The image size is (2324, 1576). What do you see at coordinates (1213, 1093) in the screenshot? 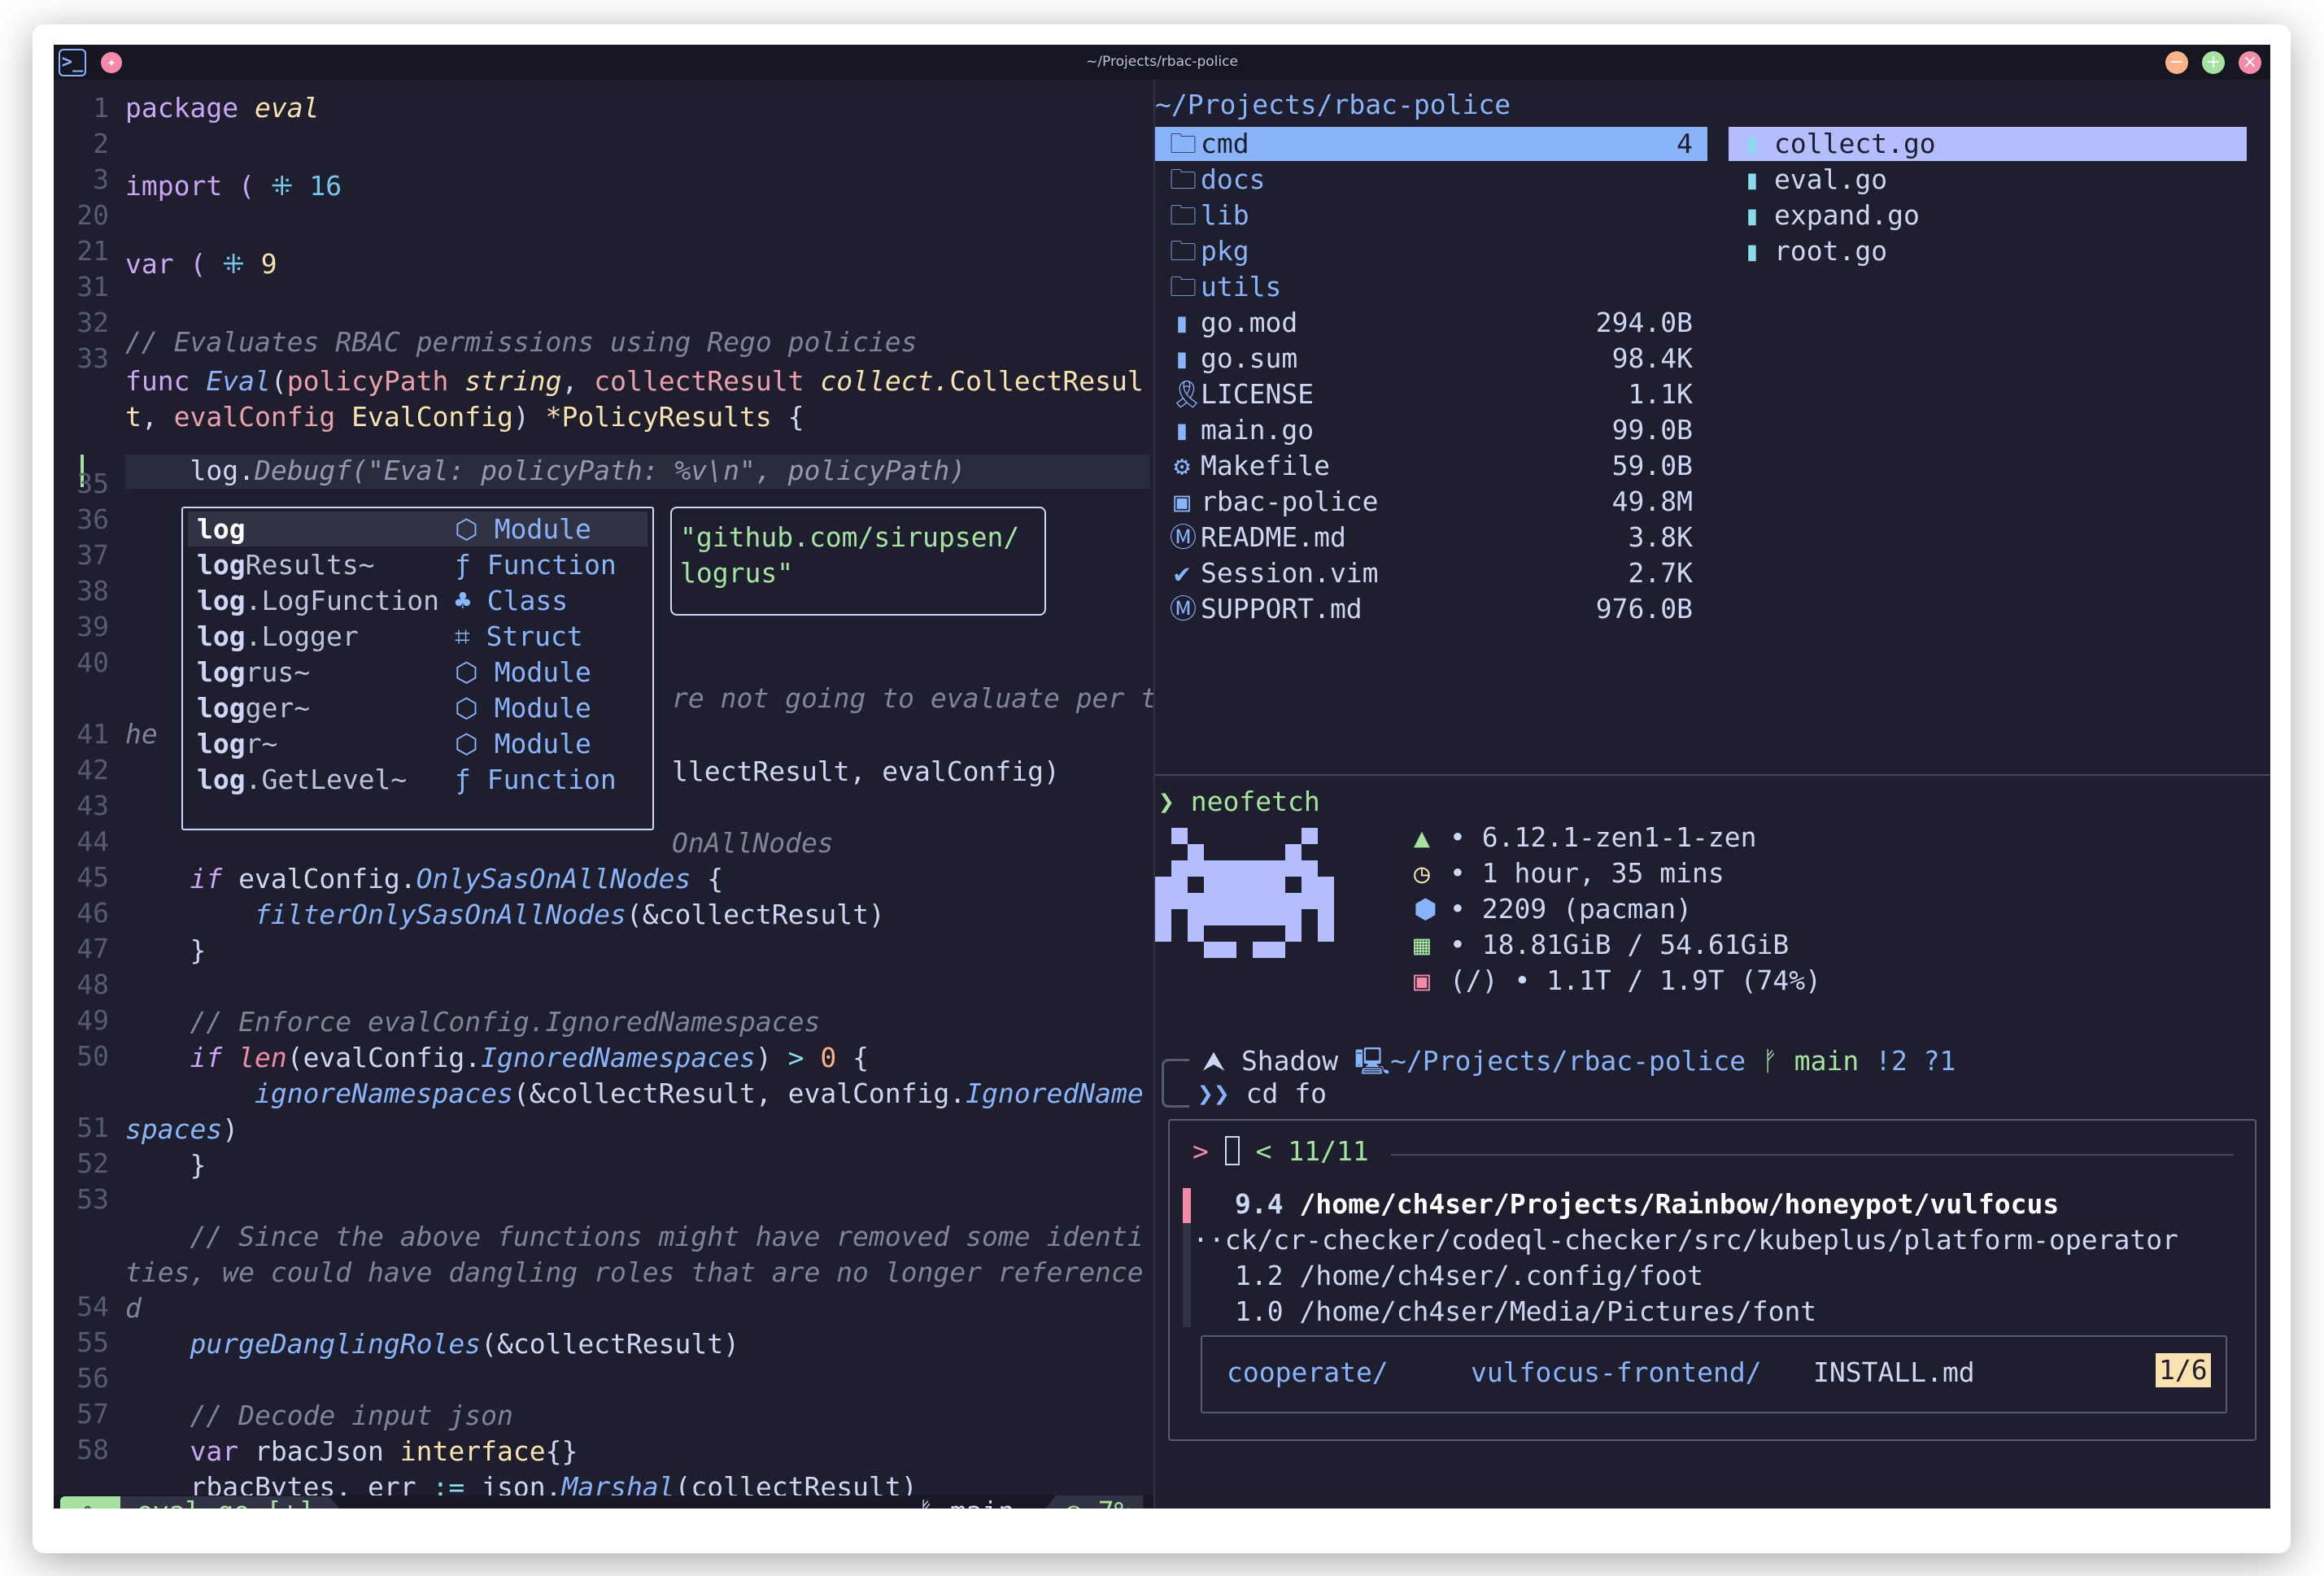
I see `prompt-symbol: ❯❯` at bounding box center [1213, 1093].